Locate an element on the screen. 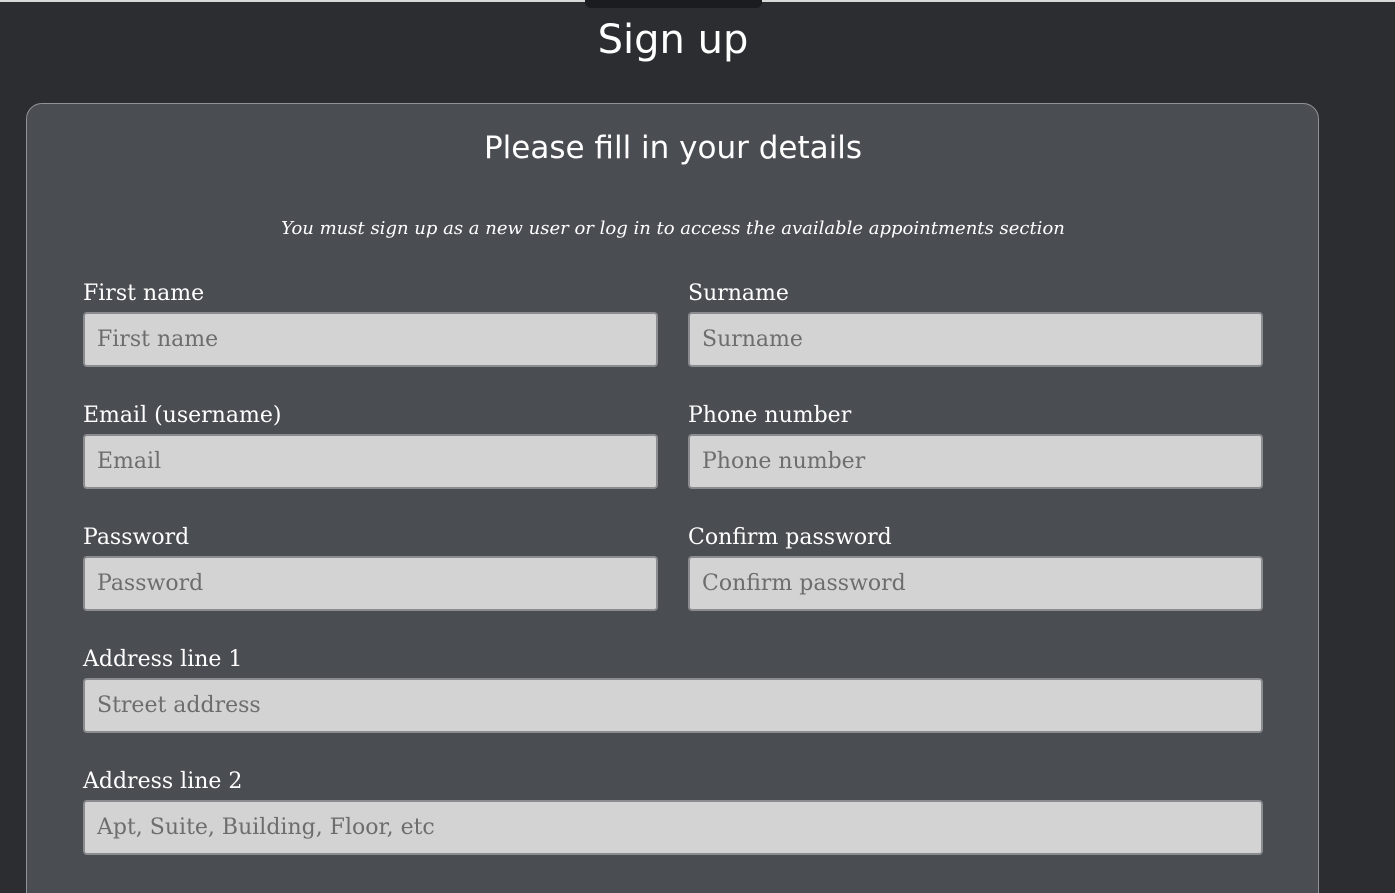 The image size is (1395, 893). email-label: Email (username) is located at coordinates (182, 415).